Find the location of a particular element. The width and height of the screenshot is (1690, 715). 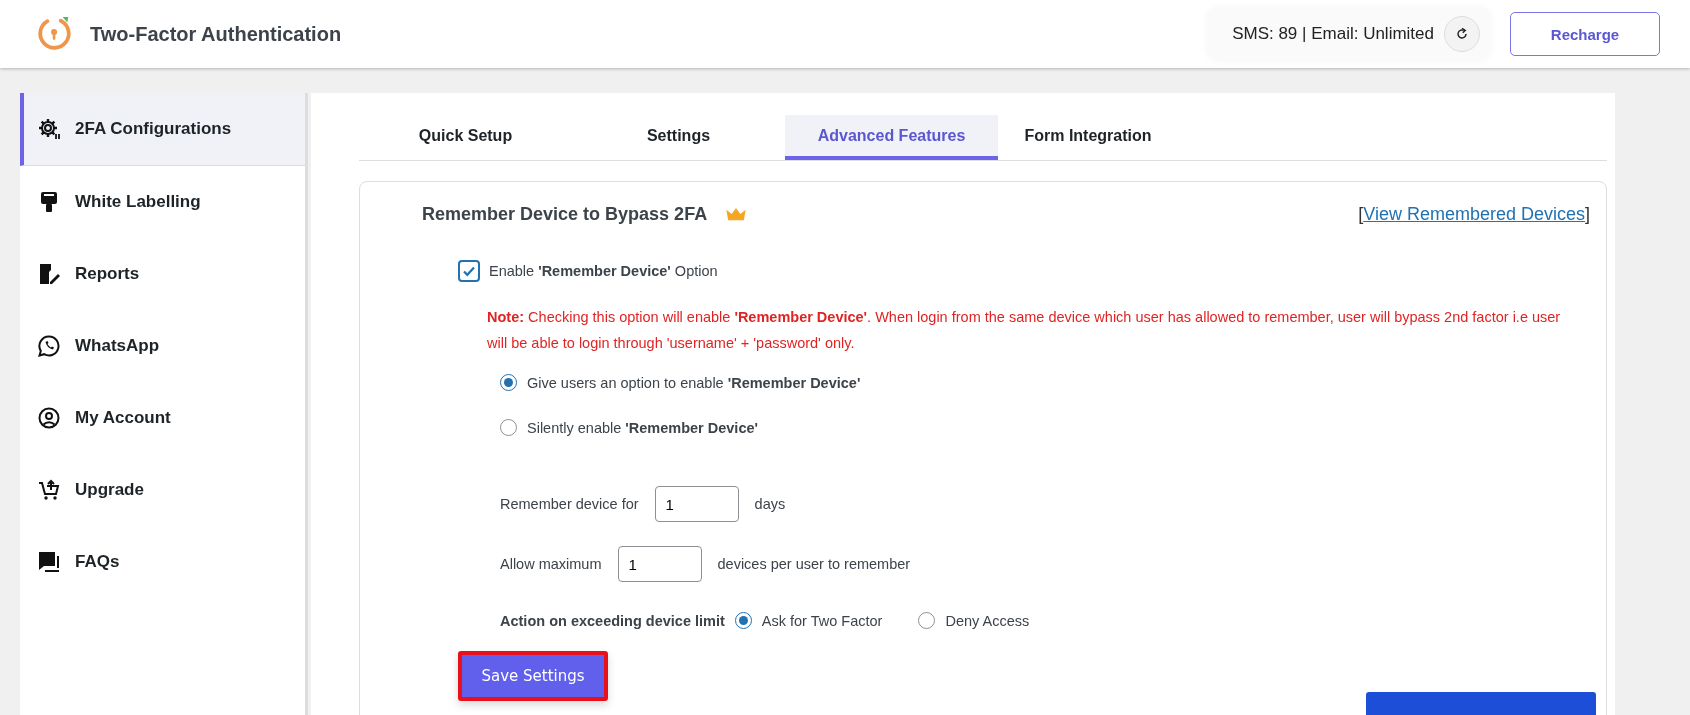

field-label: Allow maximum is located at coordinates (551, 564).